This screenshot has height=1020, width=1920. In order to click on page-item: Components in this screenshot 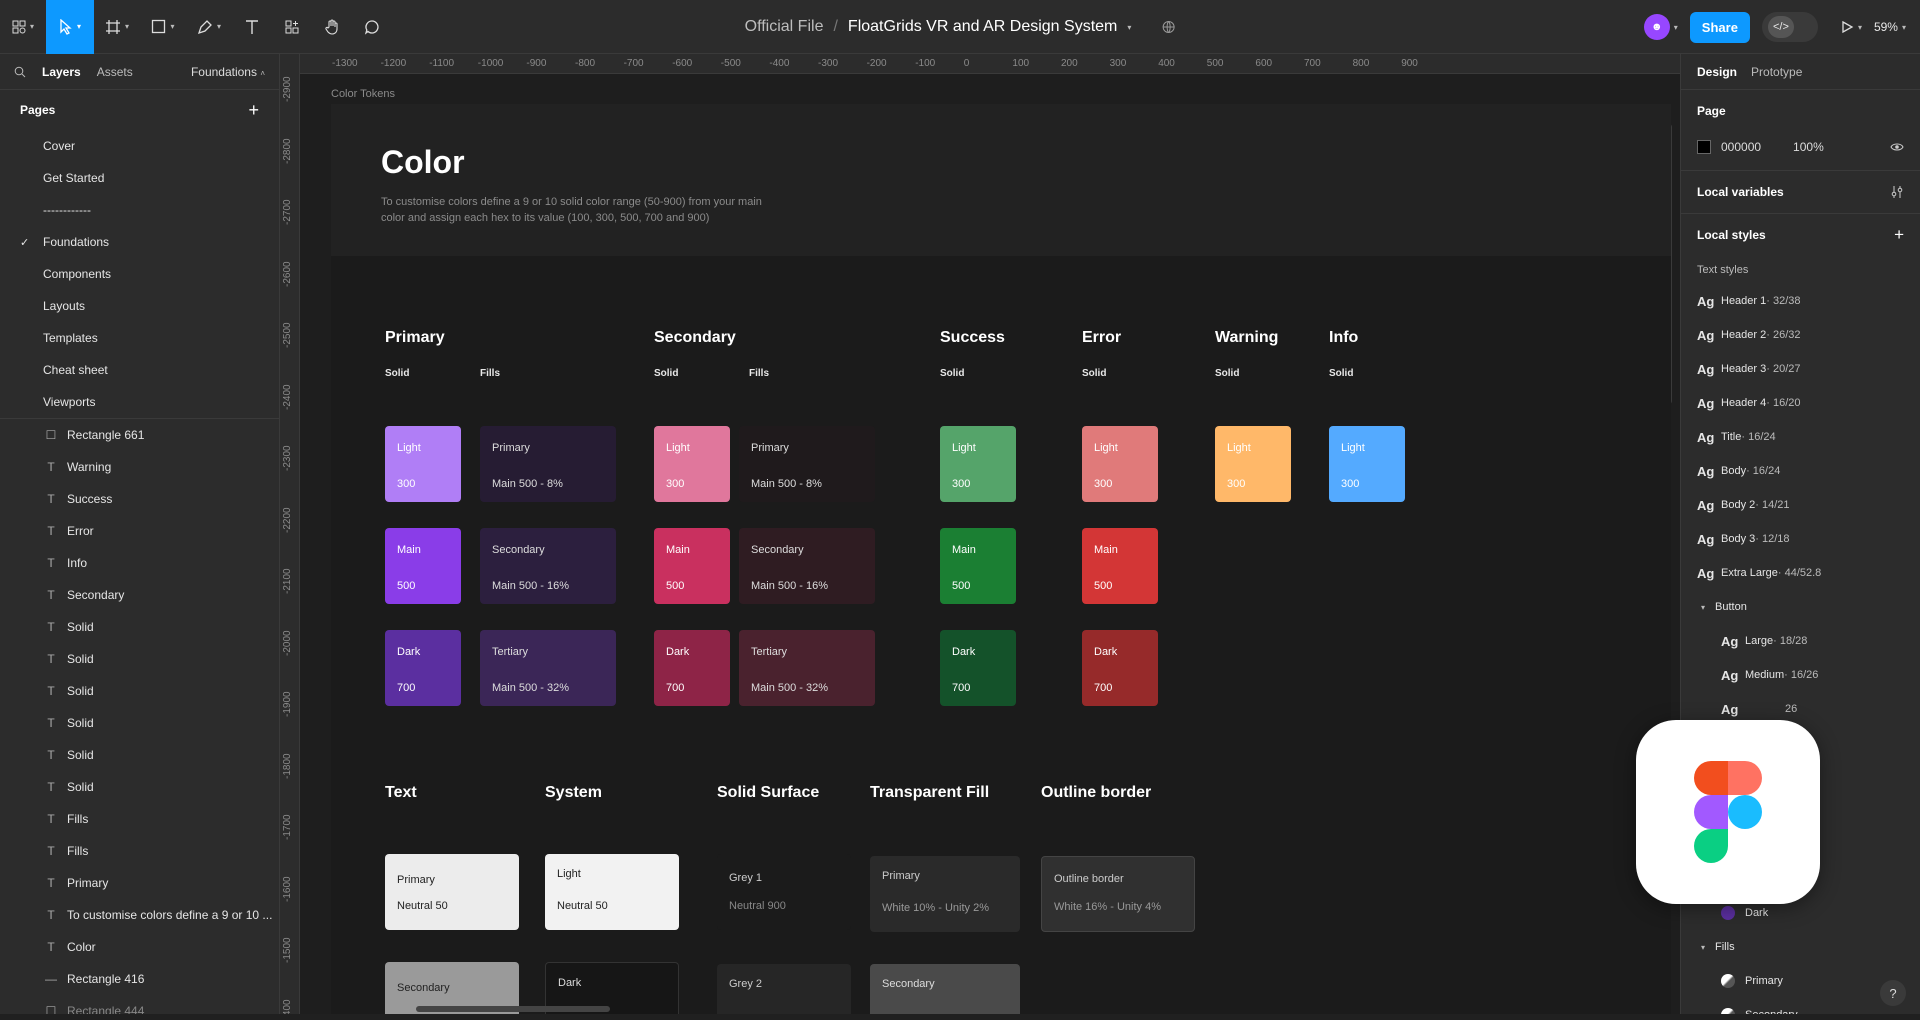, I will do `click(139, 274)`.